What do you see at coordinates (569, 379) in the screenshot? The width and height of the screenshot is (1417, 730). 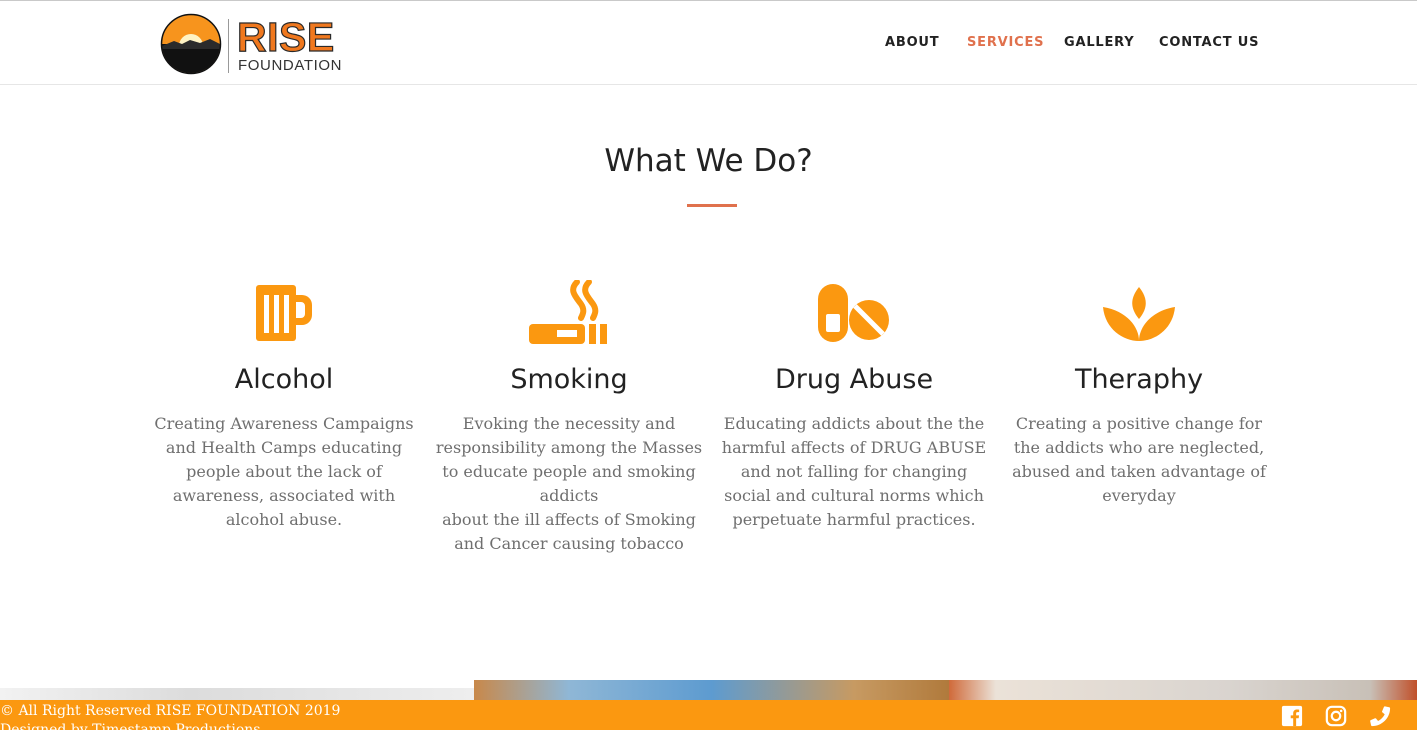 I see `service-title: Smoking` at bounding box center [569, 379].